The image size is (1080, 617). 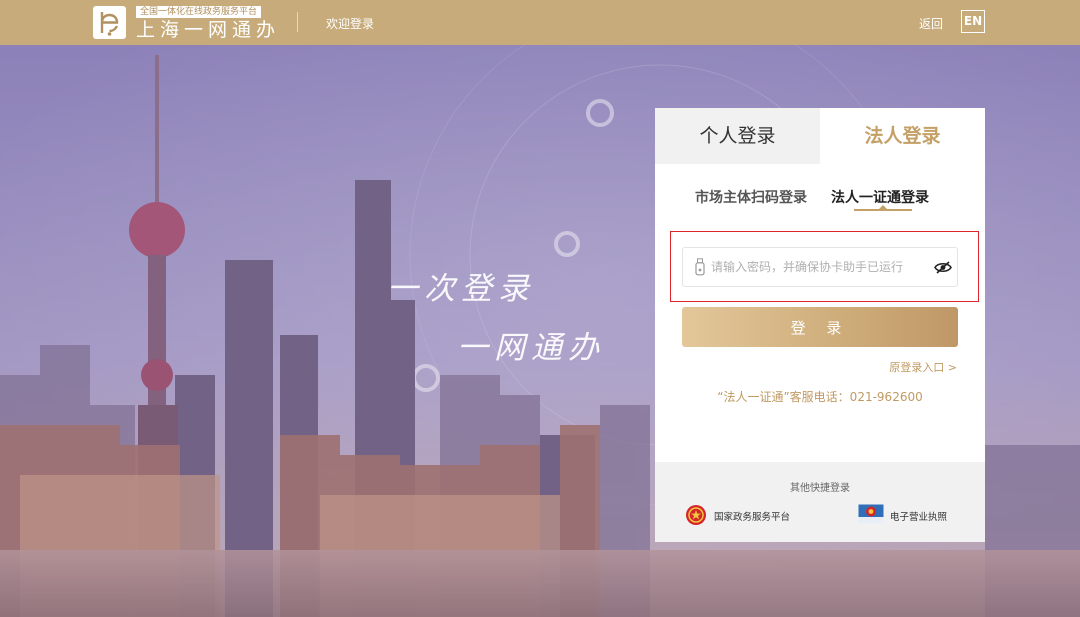 What do you see at coordinates (297, 22) in the screenshot?
I see `header-divider` at bounding box center [297, 22].